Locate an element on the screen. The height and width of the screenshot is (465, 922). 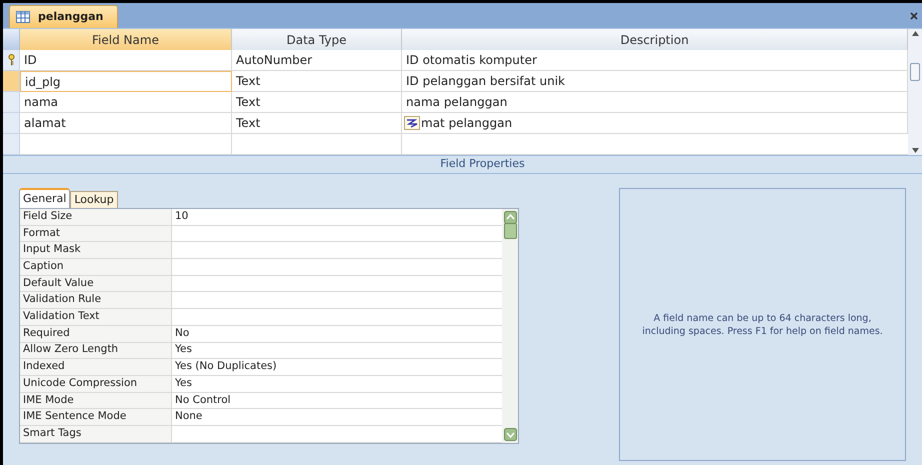
property-value: Yes (No Duplicates) is located at coordinates (337, 367).